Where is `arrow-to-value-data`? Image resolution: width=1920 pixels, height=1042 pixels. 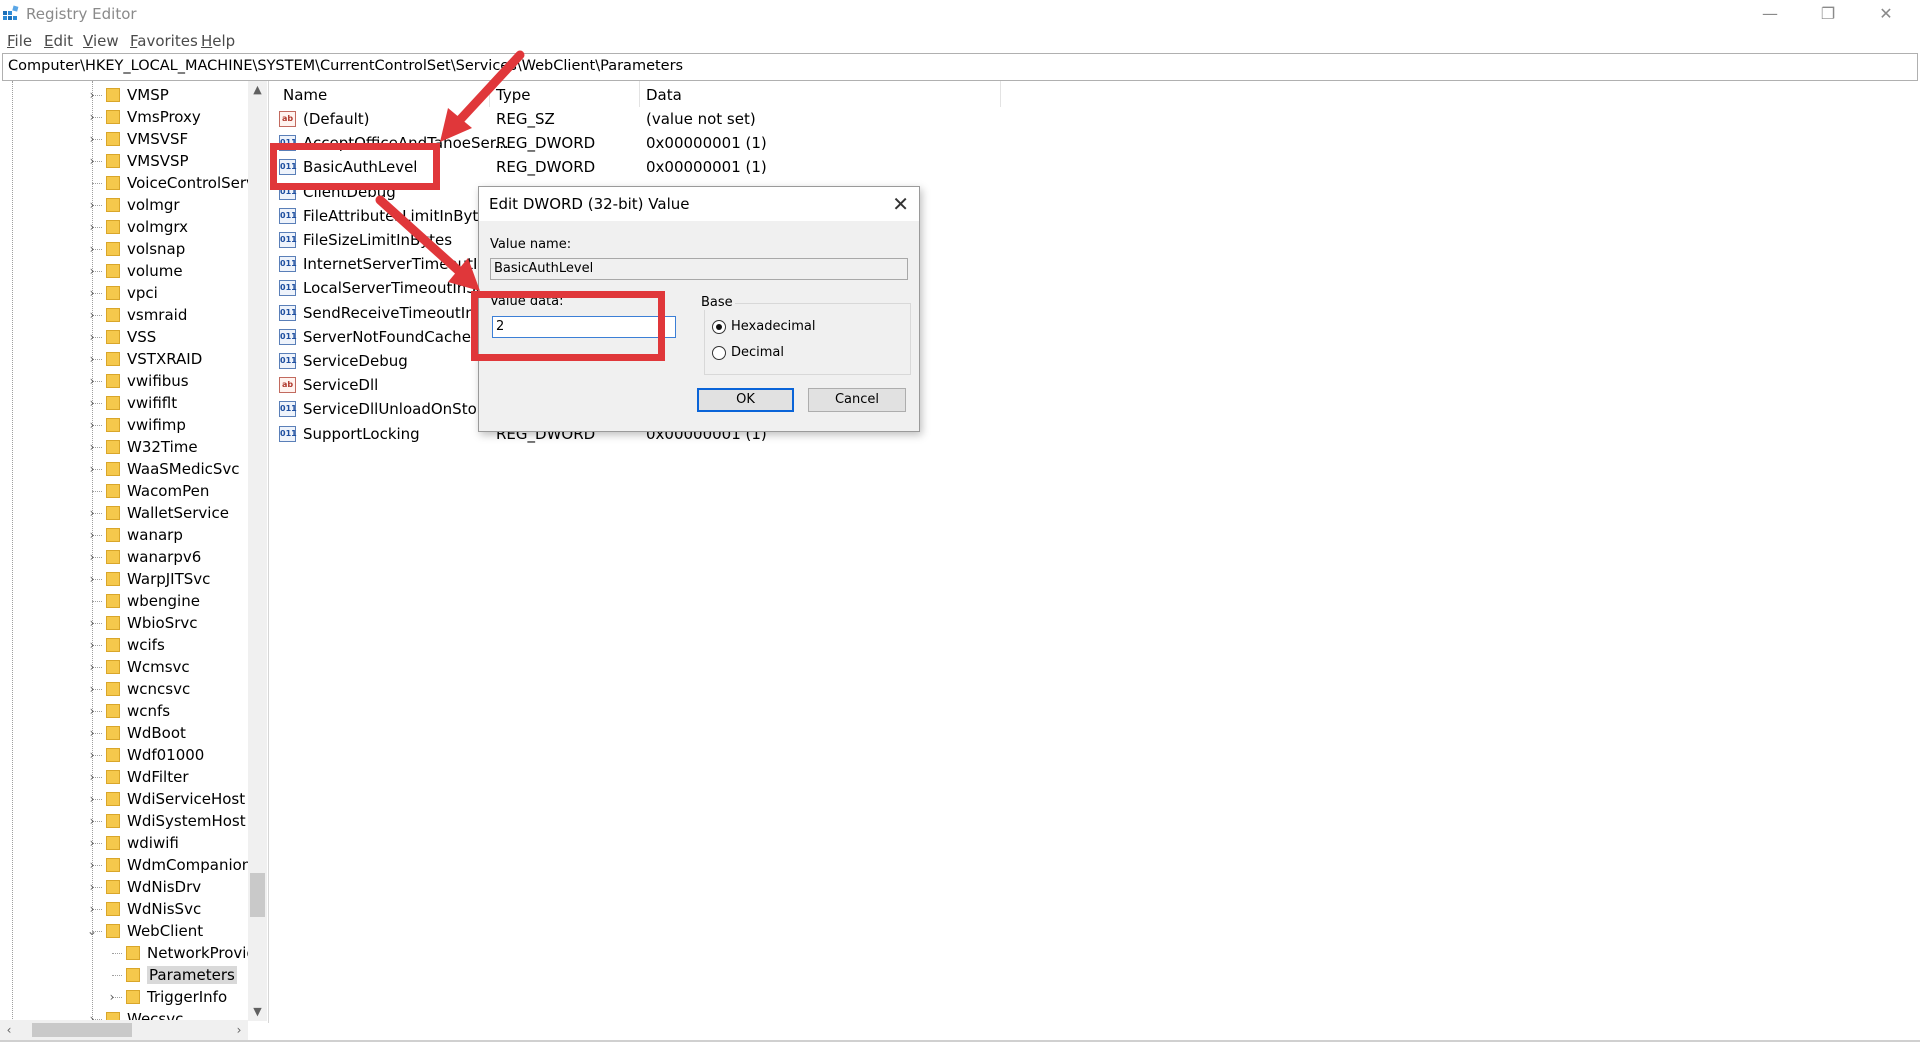
arrow-to-value-data is located at coordinates (420, 236).